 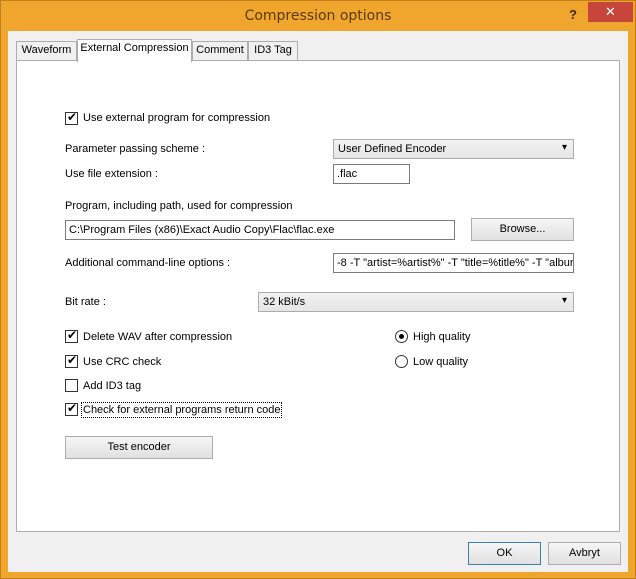 I want to click on param-scheme-dropdown: User Defined Encoder ▾, so click(x=453, y=149).